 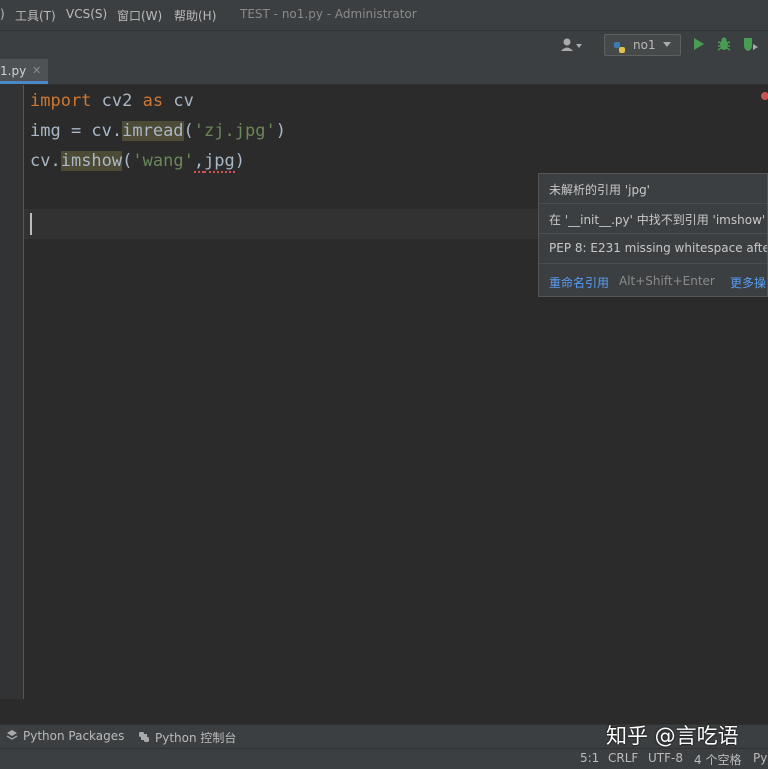 I want to click on text-caret, so click(x=31, y=224).